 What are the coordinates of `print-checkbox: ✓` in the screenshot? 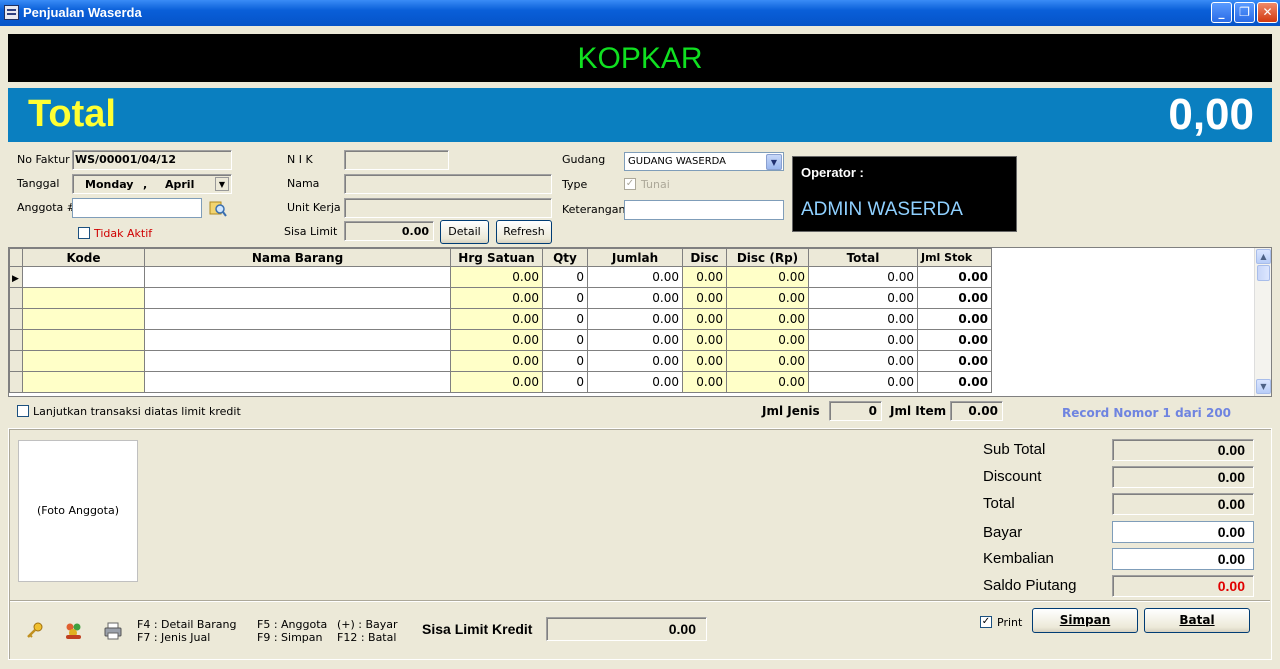 It's located at (986, 622).